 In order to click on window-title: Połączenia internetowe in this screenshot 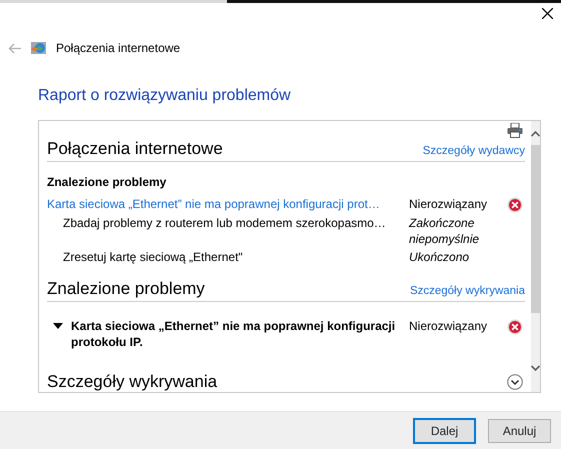, I will do `click(118, 48)`.